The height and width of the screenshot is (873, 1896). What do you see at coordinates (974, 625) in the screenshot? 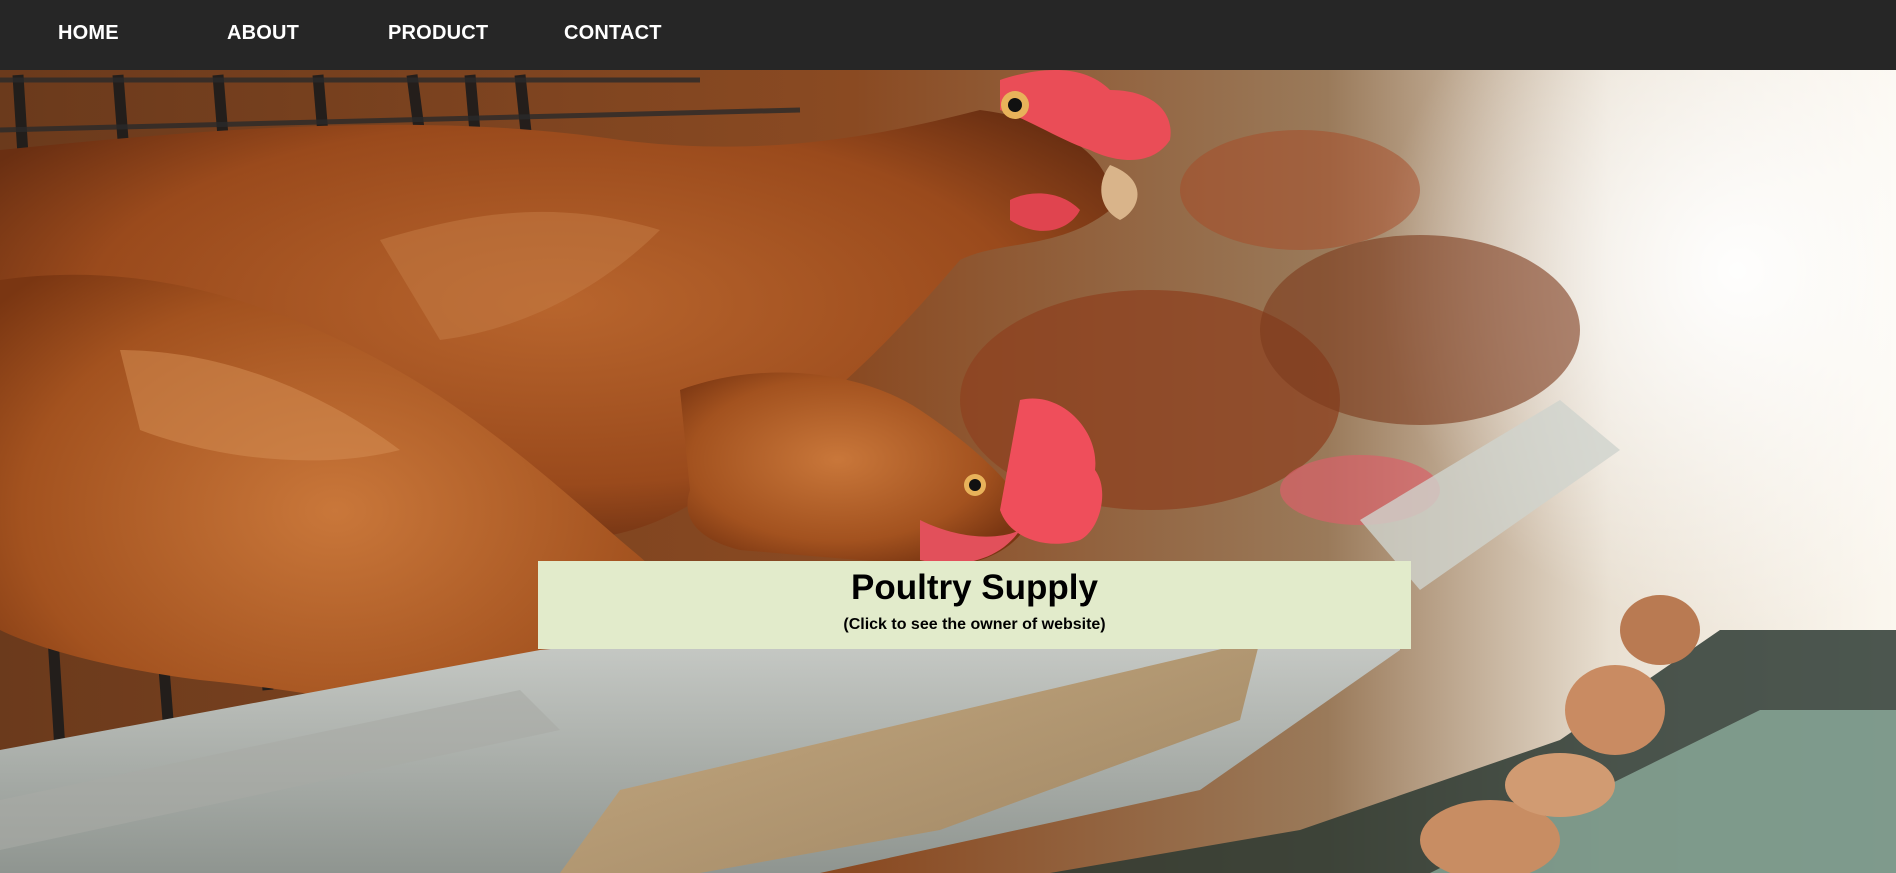
I see `owner-link-text: (Click to see the owner of website)` at bounding box center [974, 625].